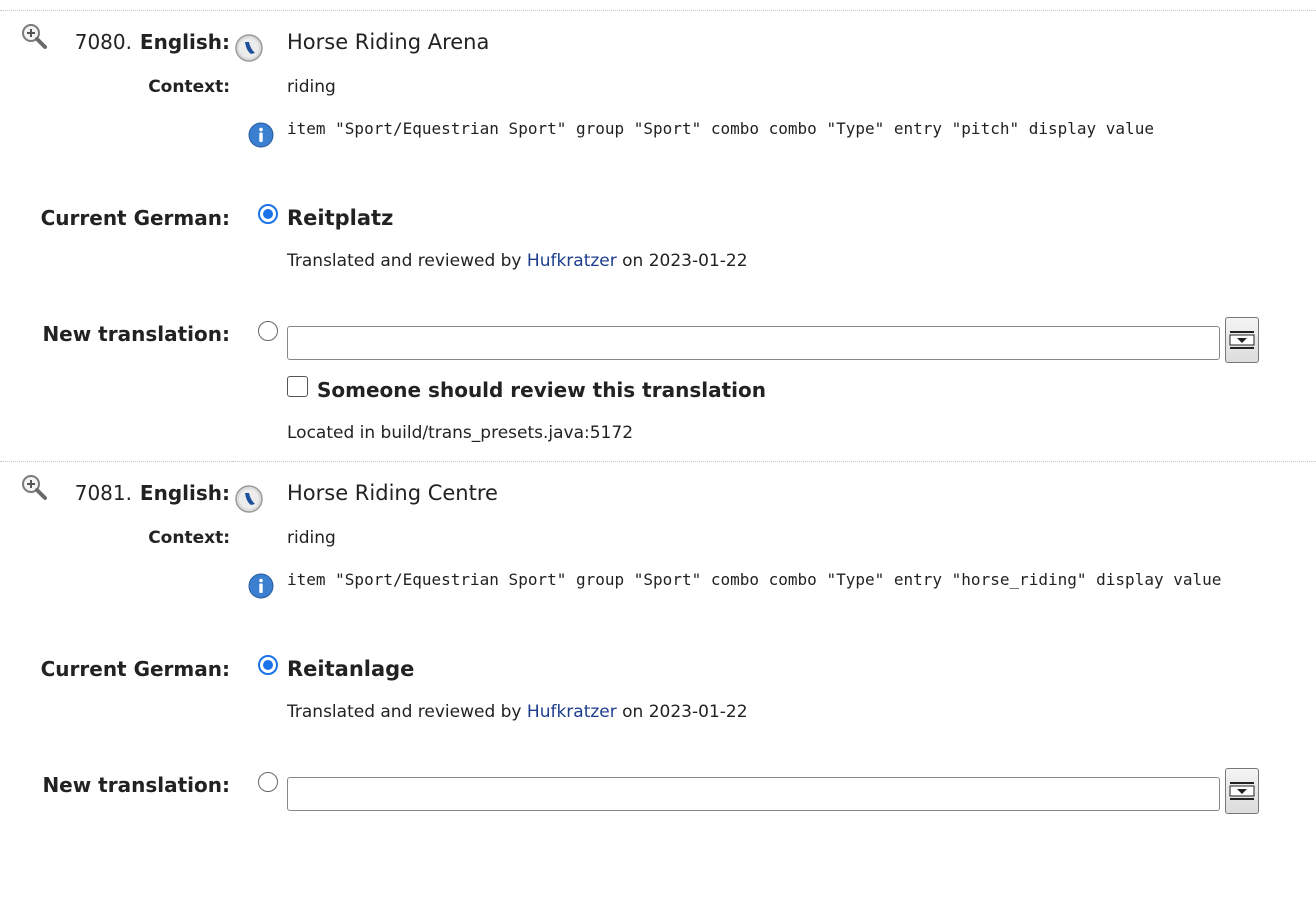  Describe the element at coordinates (388, 42) in the screenshot. I see `english-source-text: Horse Riding Arena` at that location.